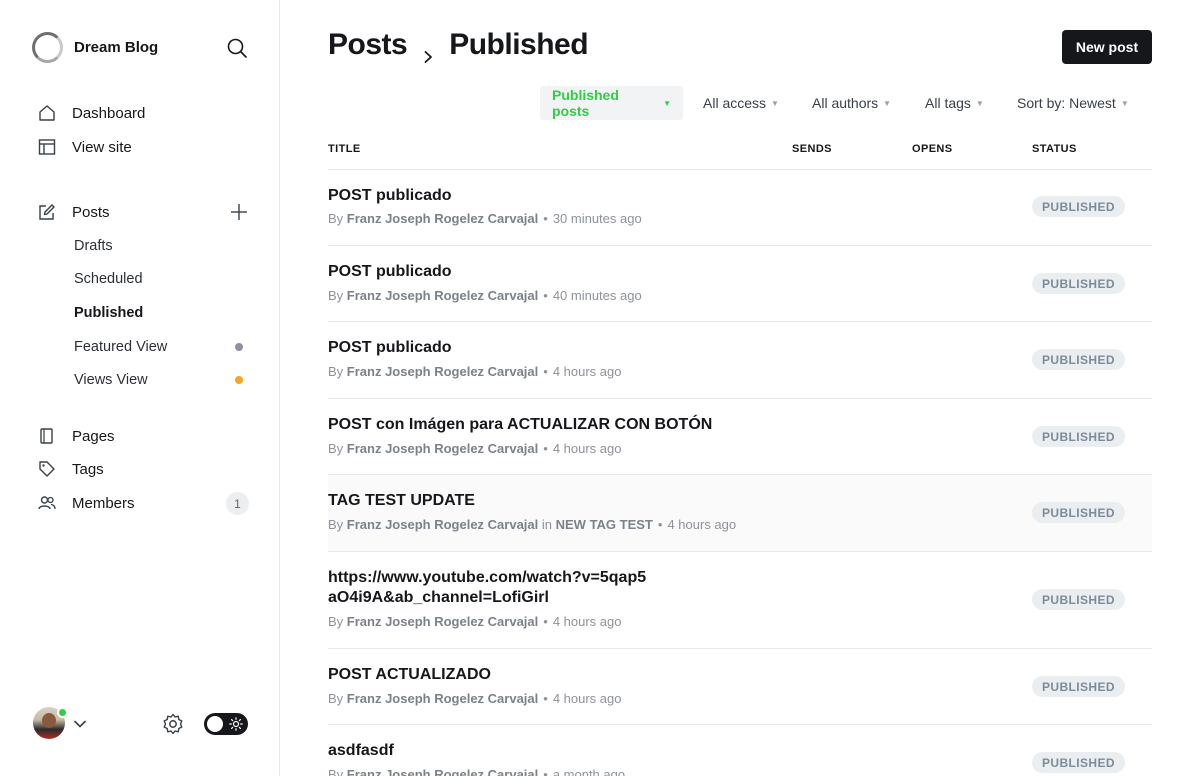 Image resolution: width=1200 pixels, height=776 pixels. What do you see at coordinates (611, 103) in the screenshot?
I see `filter-type-dropdown: Published posts ▼` at bounding box center [611, 103].